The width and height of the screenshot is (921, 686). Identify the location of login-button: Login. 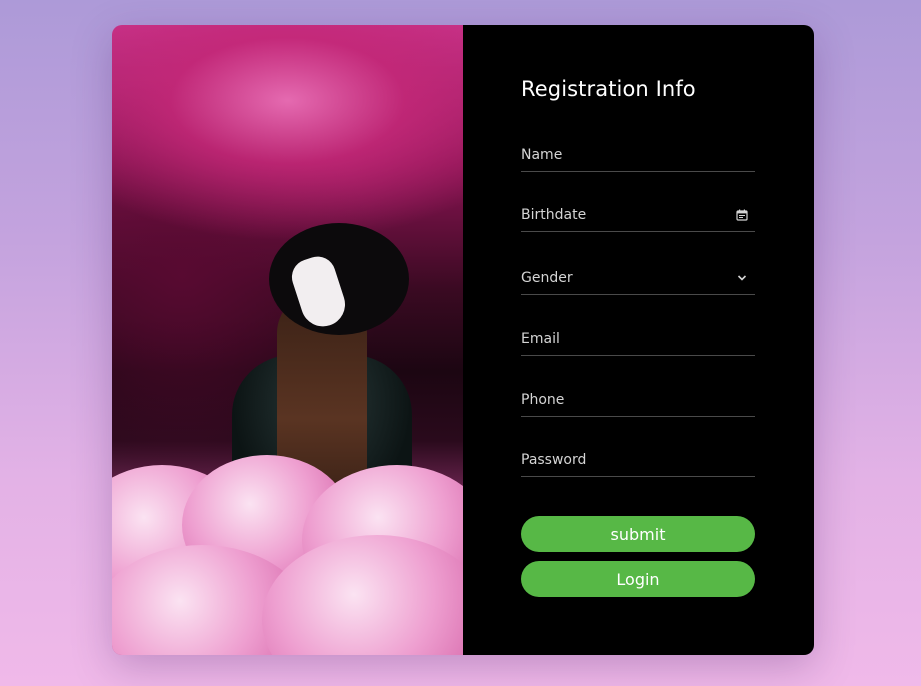
(638, 579).